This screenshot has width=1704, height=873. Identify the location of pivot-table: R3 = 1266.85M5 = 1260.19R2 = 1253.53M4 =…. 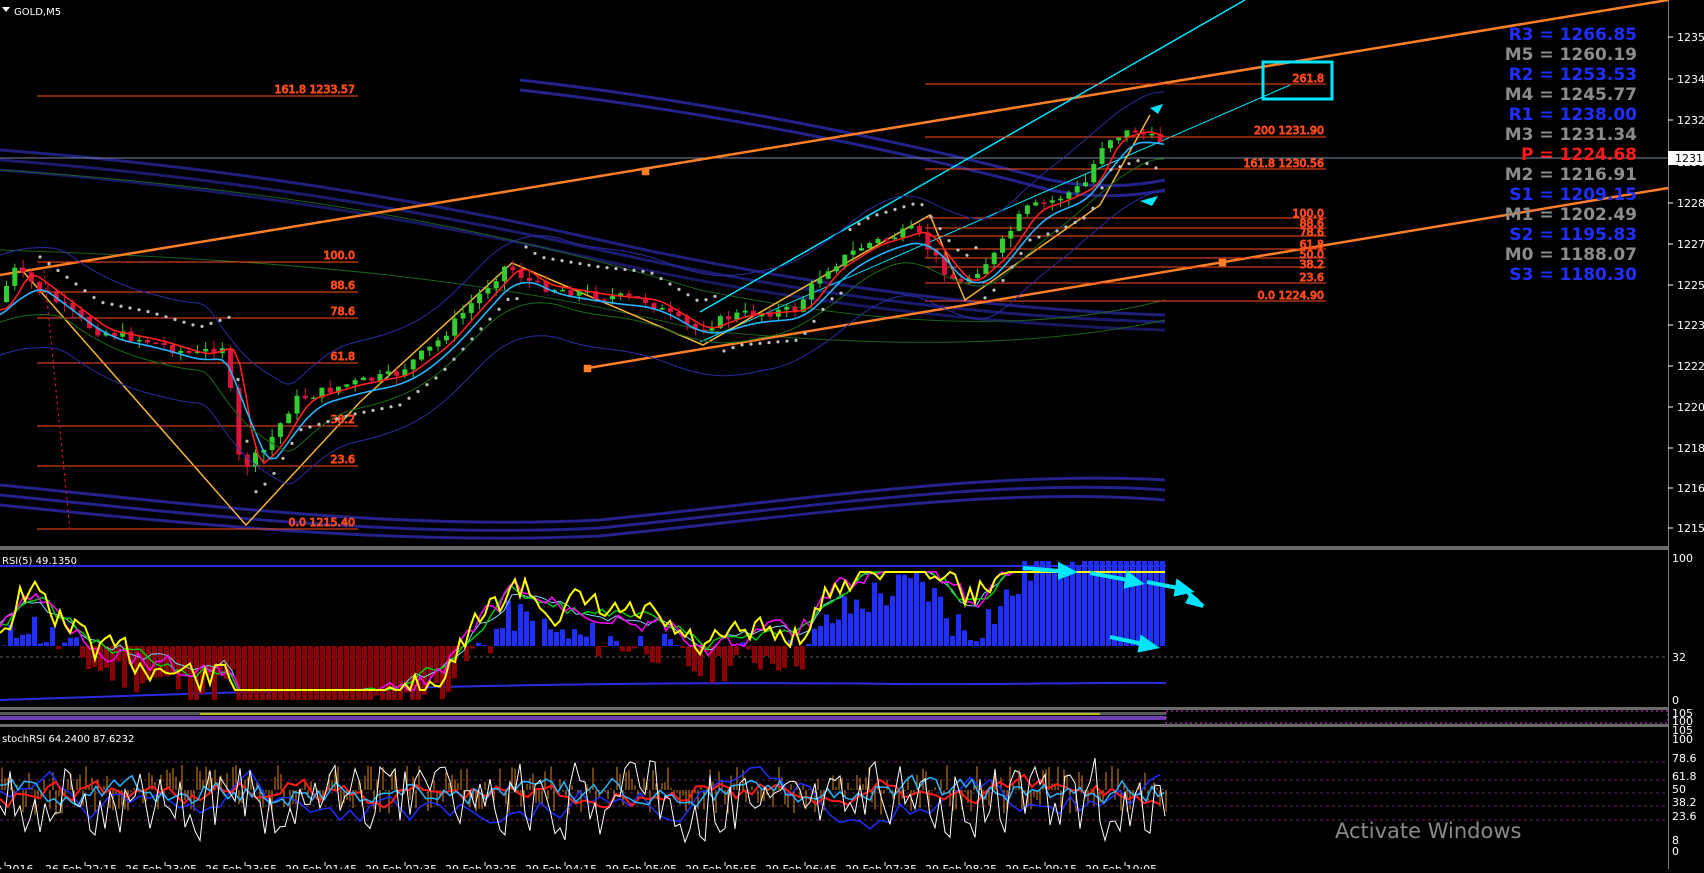
(1571, 155).